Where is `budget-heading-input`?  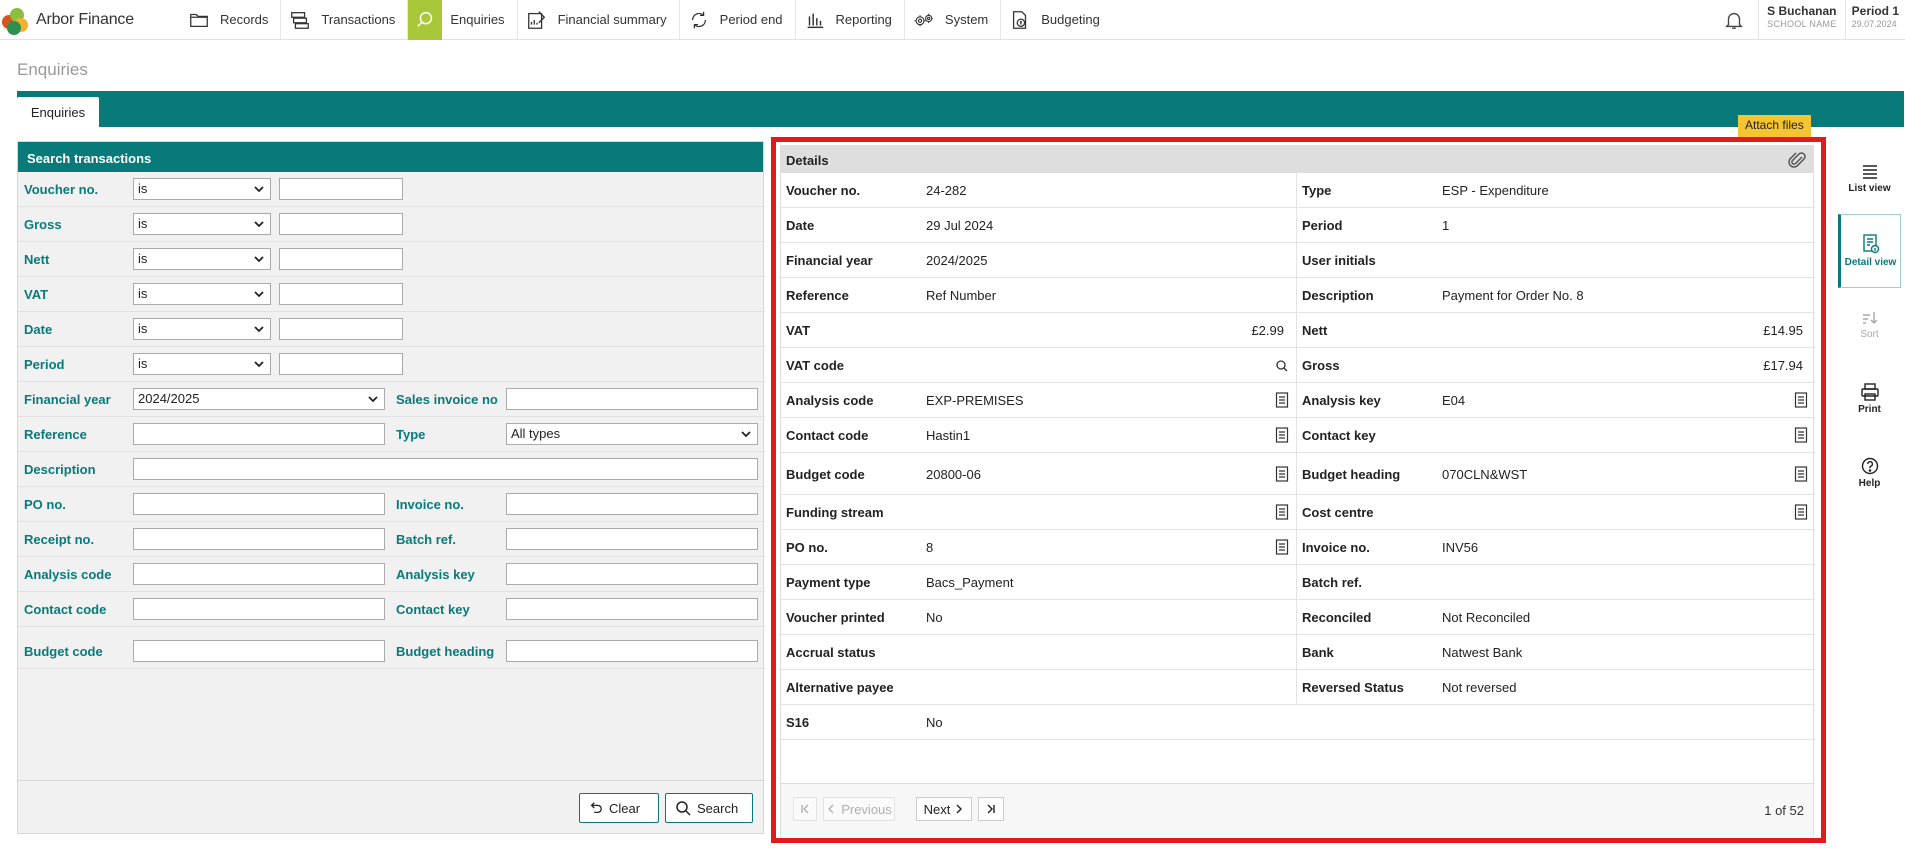
budget-heading-input is located at coordinates (632, 651).